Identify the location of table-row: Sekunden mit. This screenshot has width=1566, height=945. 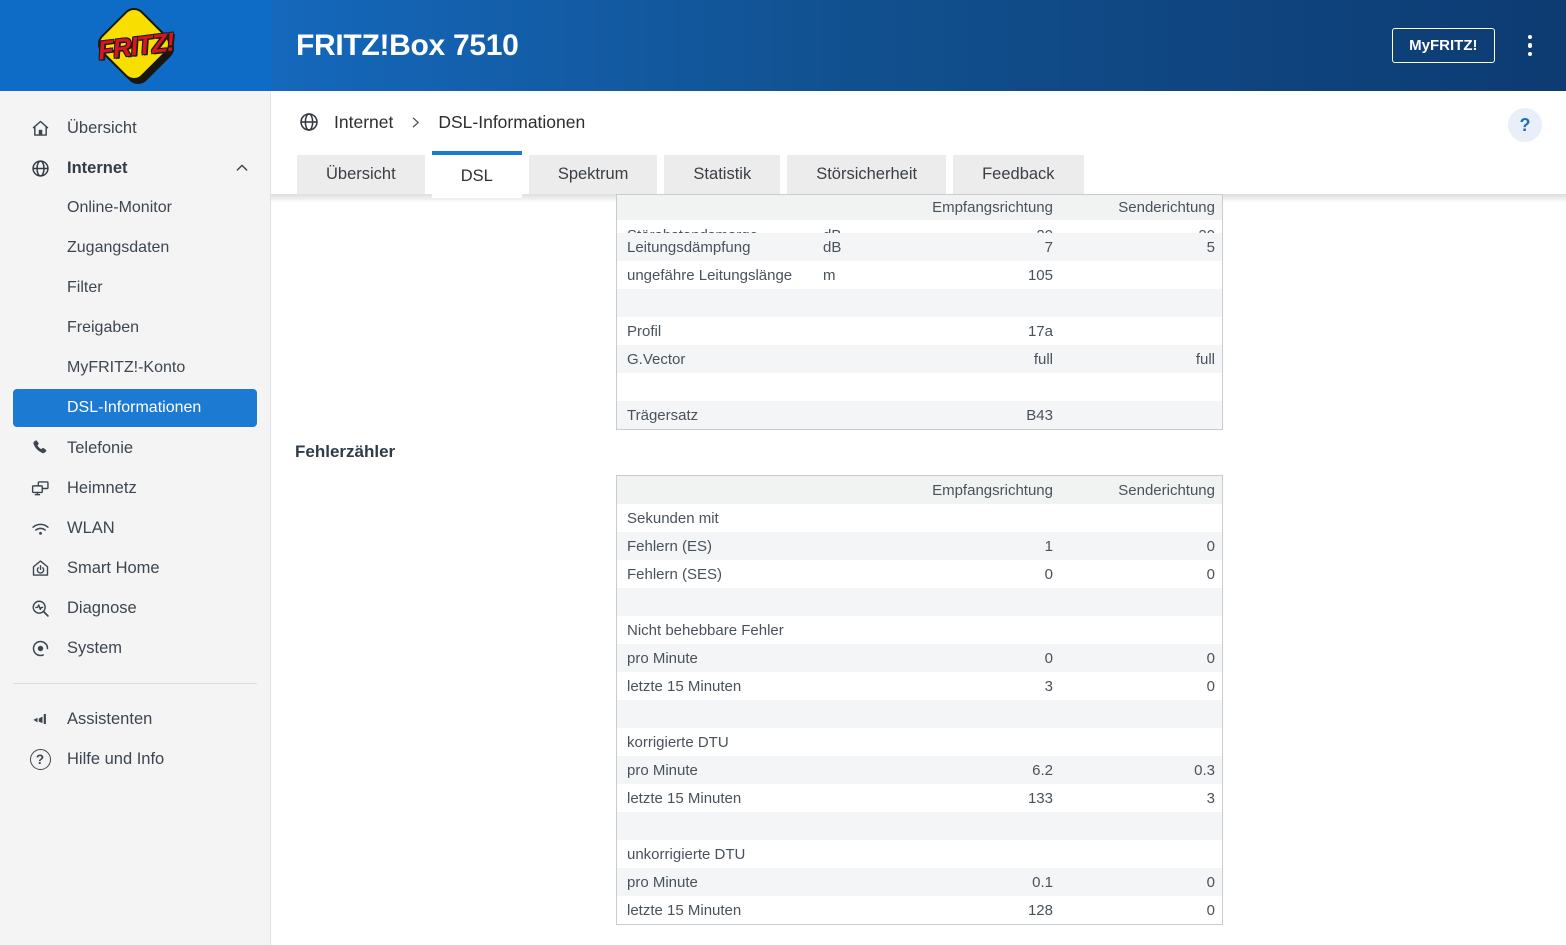
(919, 518).